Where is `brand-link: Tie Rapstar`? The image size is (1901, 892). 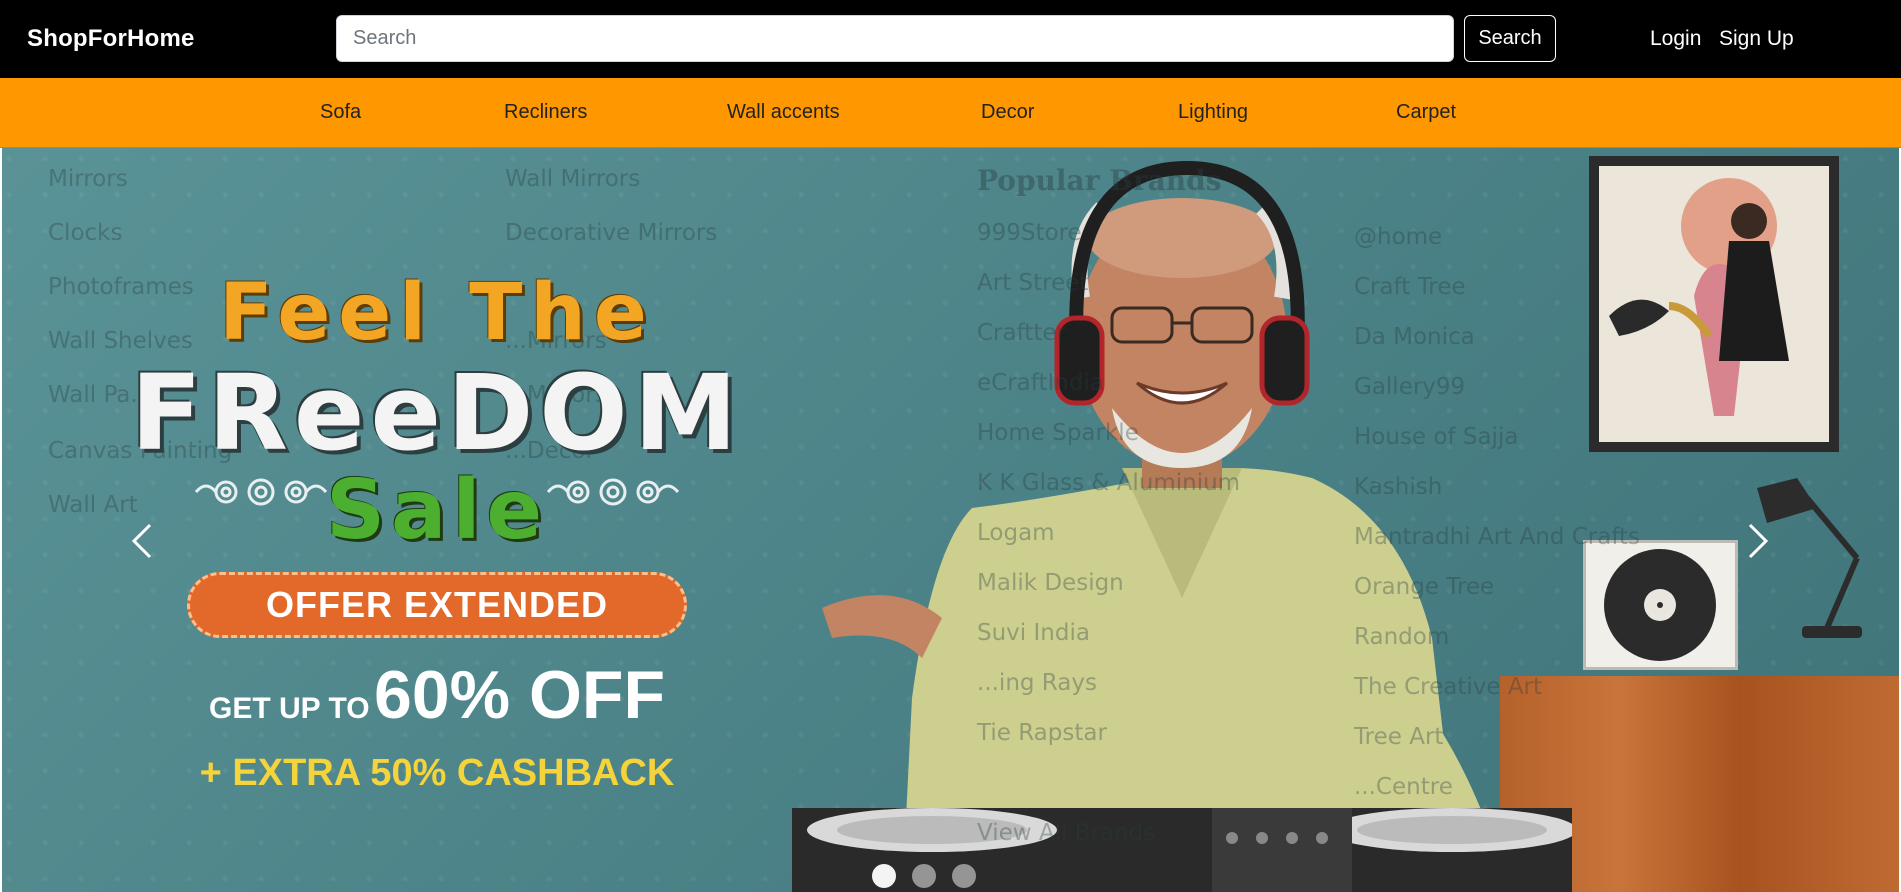 brand-link: Tie Rapstar is located at coordinates (1042, 733).